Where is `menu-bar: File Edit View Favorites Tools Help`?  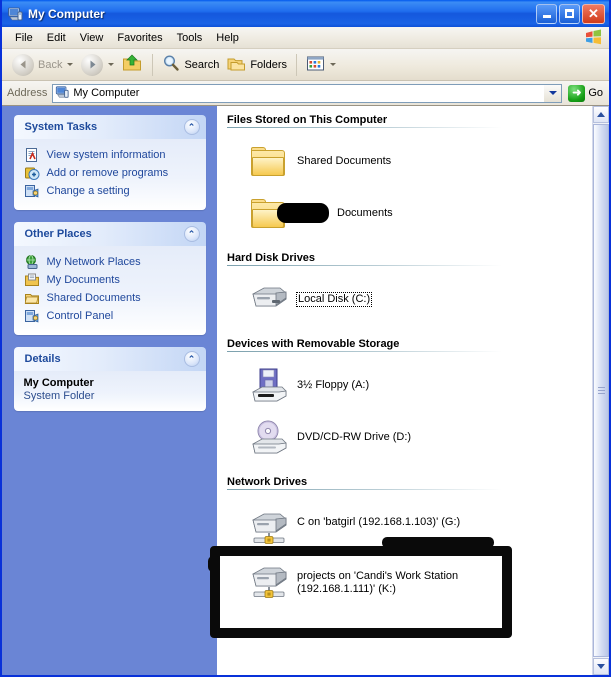
menu-bar: File Edit View Favorites Tools Help is located at coordinates (305, 38).